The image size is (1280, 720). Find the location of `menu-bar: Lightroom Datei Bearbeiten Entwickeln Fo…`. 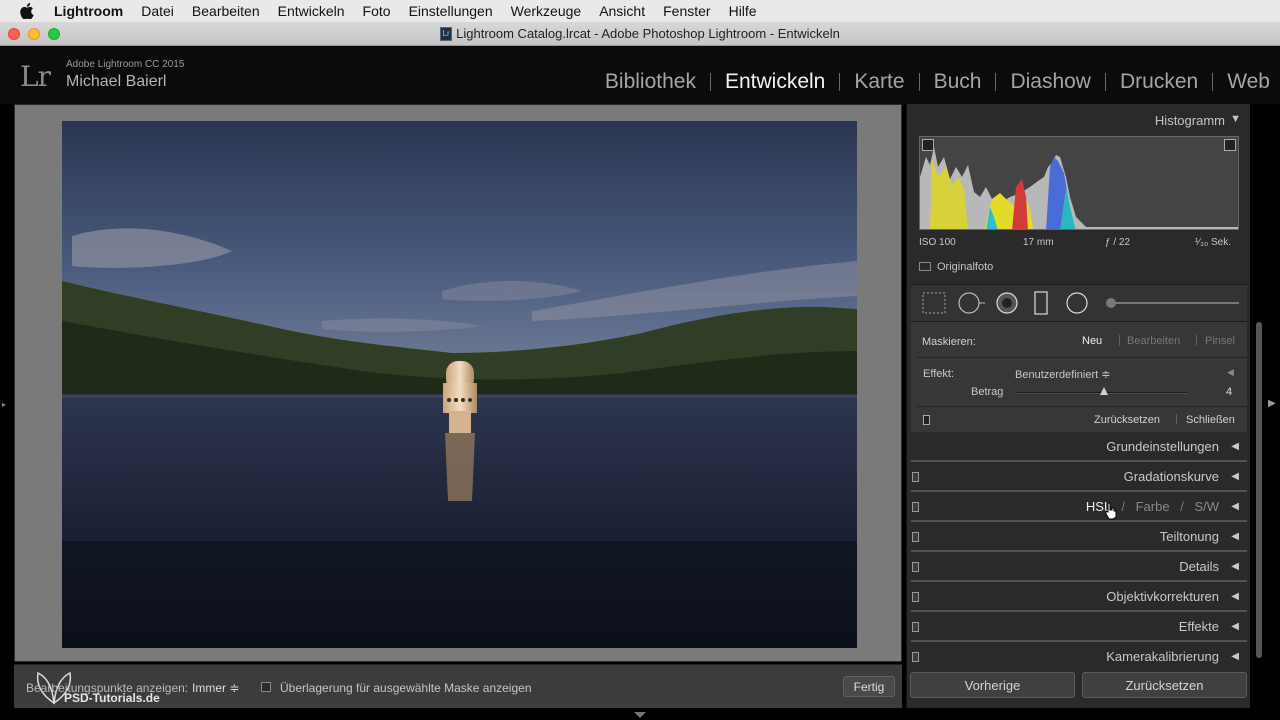

menu-bar: Lightroom Datei Bearbeiten Entwickeln Fo… is located at coordinates (640, 11).